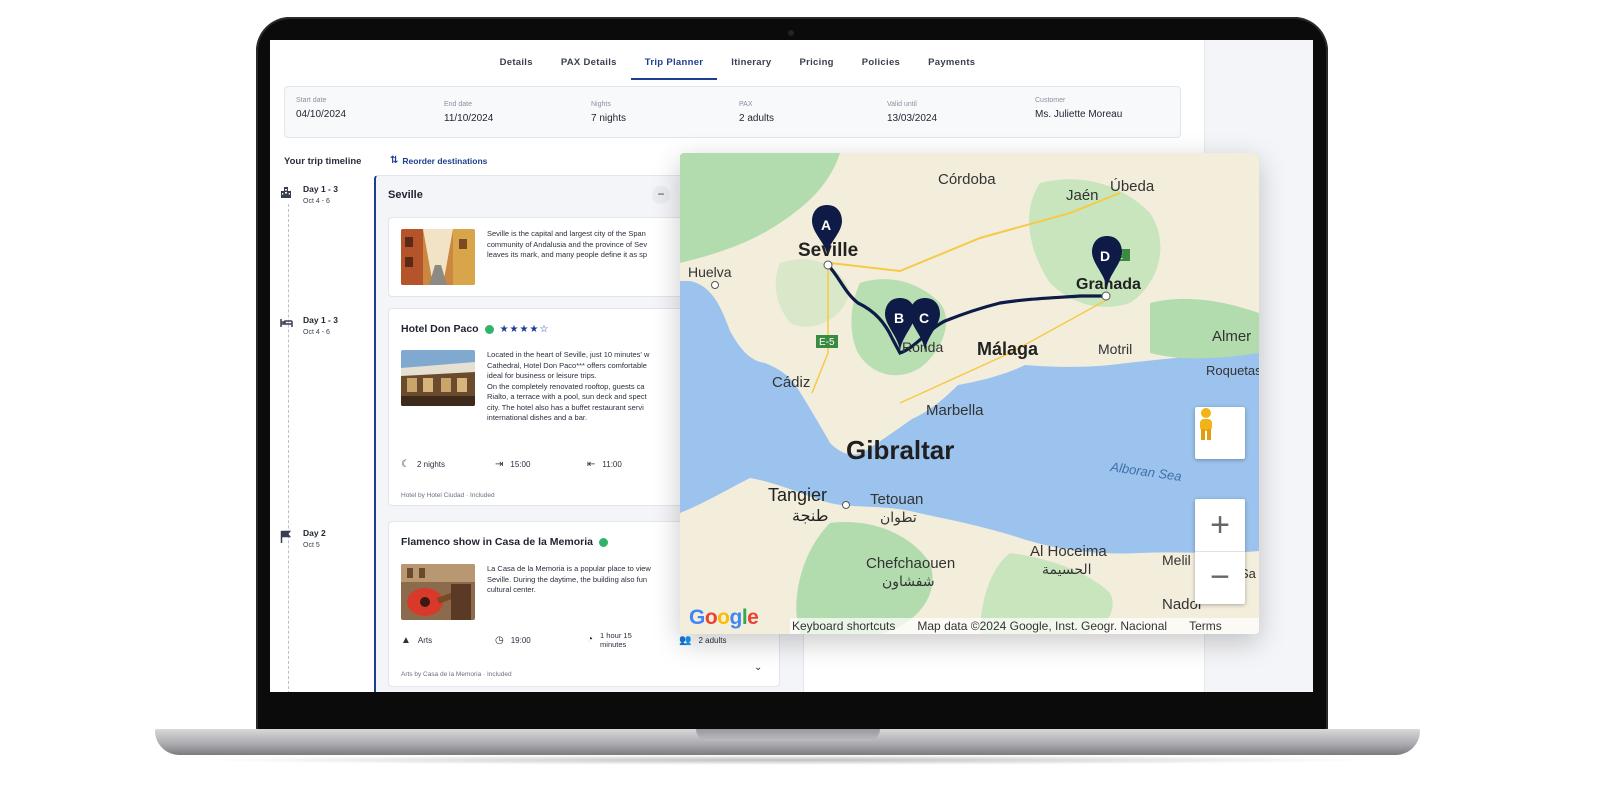  Describe the element at coordinates (746, 104) in the screenshot. I see `pax-label: PAX` at that location.